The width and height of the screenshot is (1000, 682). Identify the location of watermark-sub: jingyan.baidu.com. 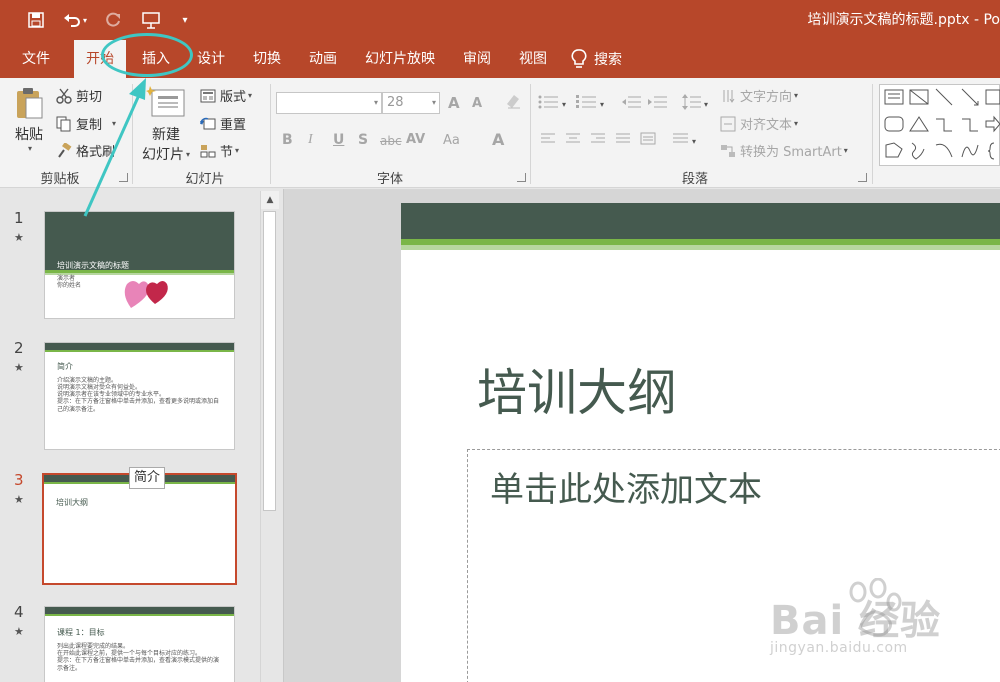
(839, 648).